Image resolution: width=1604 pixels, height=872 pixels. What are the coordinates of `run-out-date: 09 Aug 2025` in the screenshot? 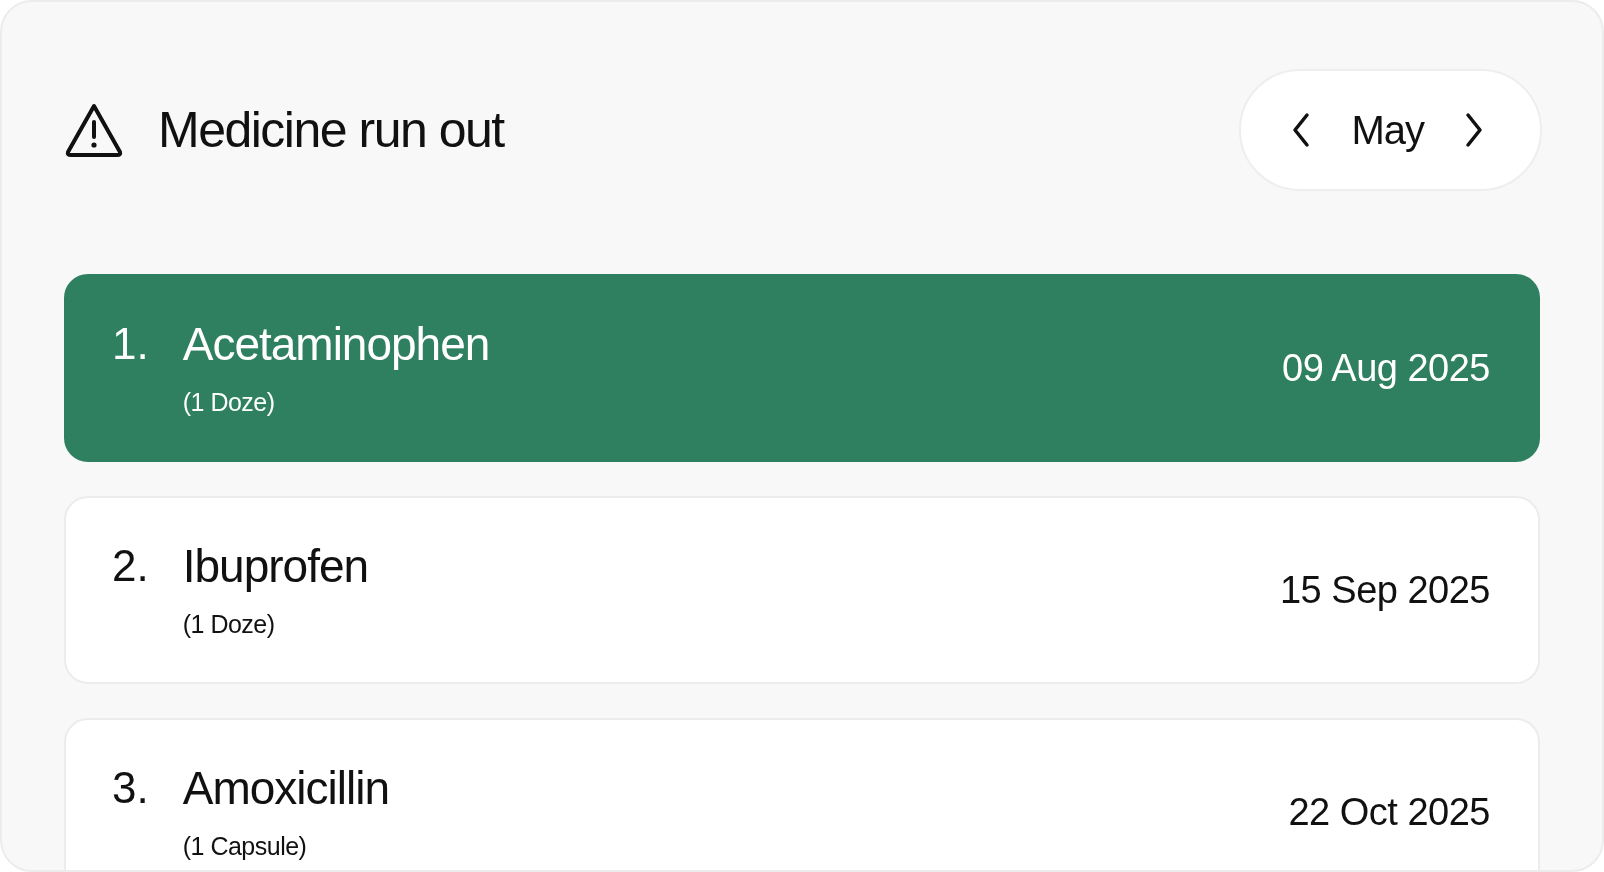 It's located at (1386, 368).